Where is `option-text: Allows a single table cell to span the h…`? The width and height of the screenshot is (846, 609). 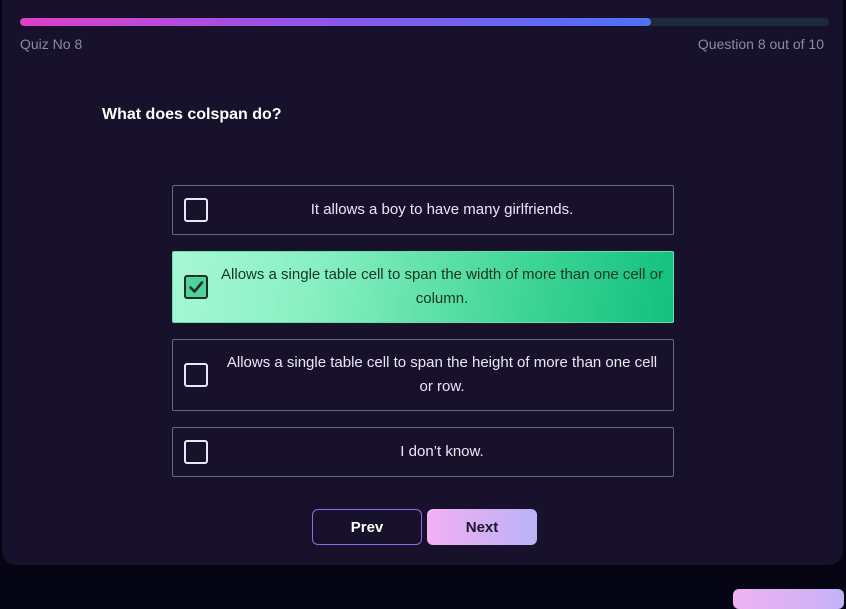
option-text: Allows a single table cell to span the h… is located at coordinates (442, 374).